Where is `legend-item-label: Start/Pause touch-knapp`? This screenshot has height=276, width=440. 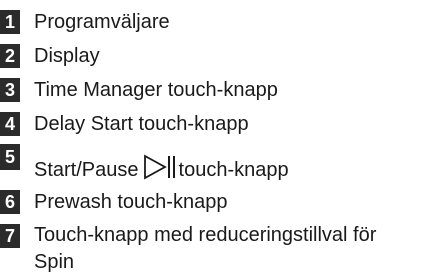
legend-item-label: Start/Pause touch-knapp is located at coordinates (161, 168).